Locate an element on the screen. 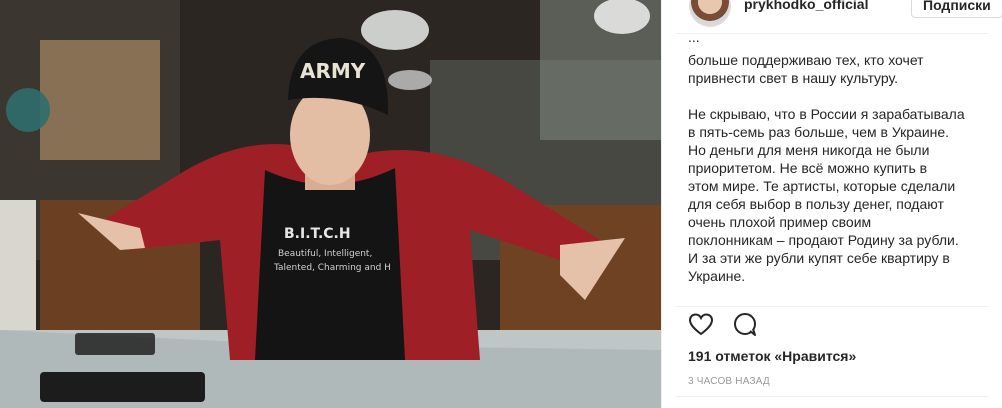 The width and height of the screenshot is (1002, 408). likes-count: 191 отметок «Нравится» is located at coordinates (772, 356).